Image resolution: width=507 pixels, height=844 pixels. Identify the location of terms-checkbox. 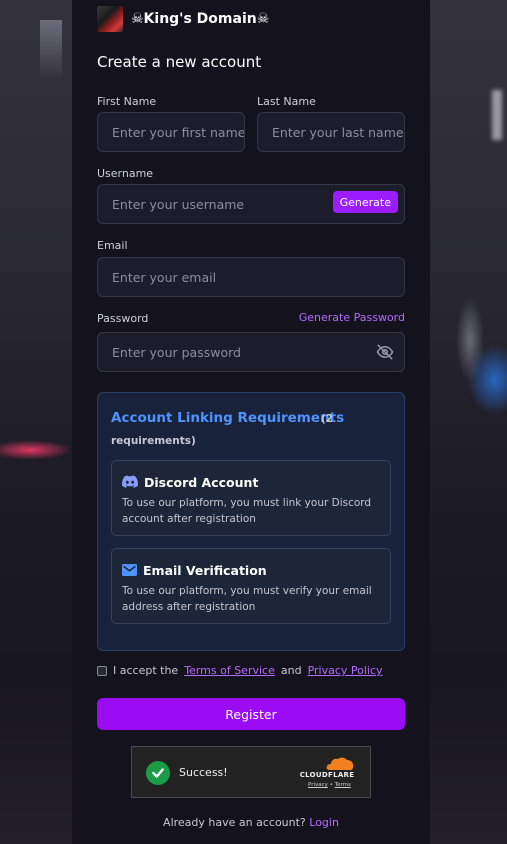
(102, 670).